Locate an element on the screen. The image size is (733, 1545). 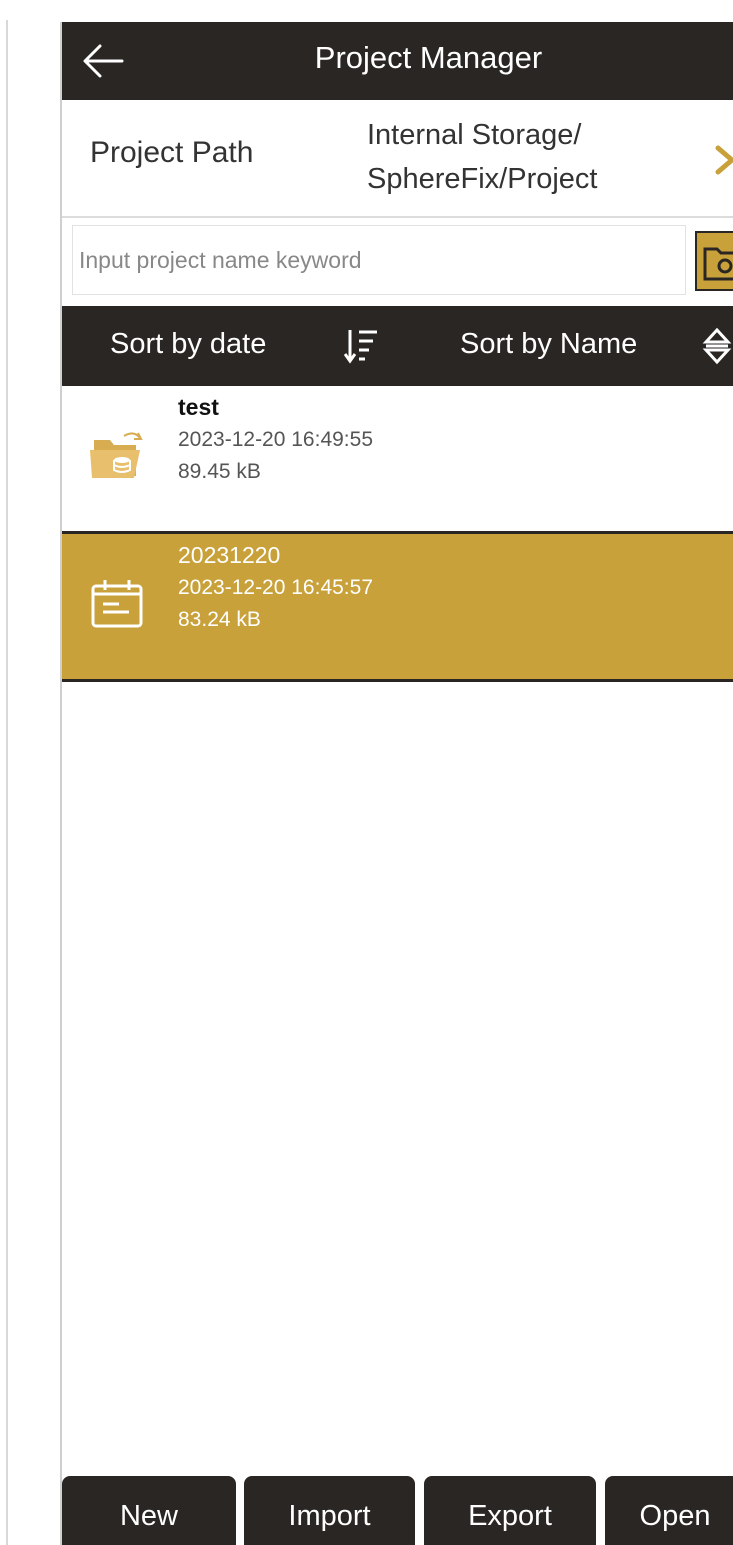
project-size: 83.24 kB is located at coordinates (219, 619).